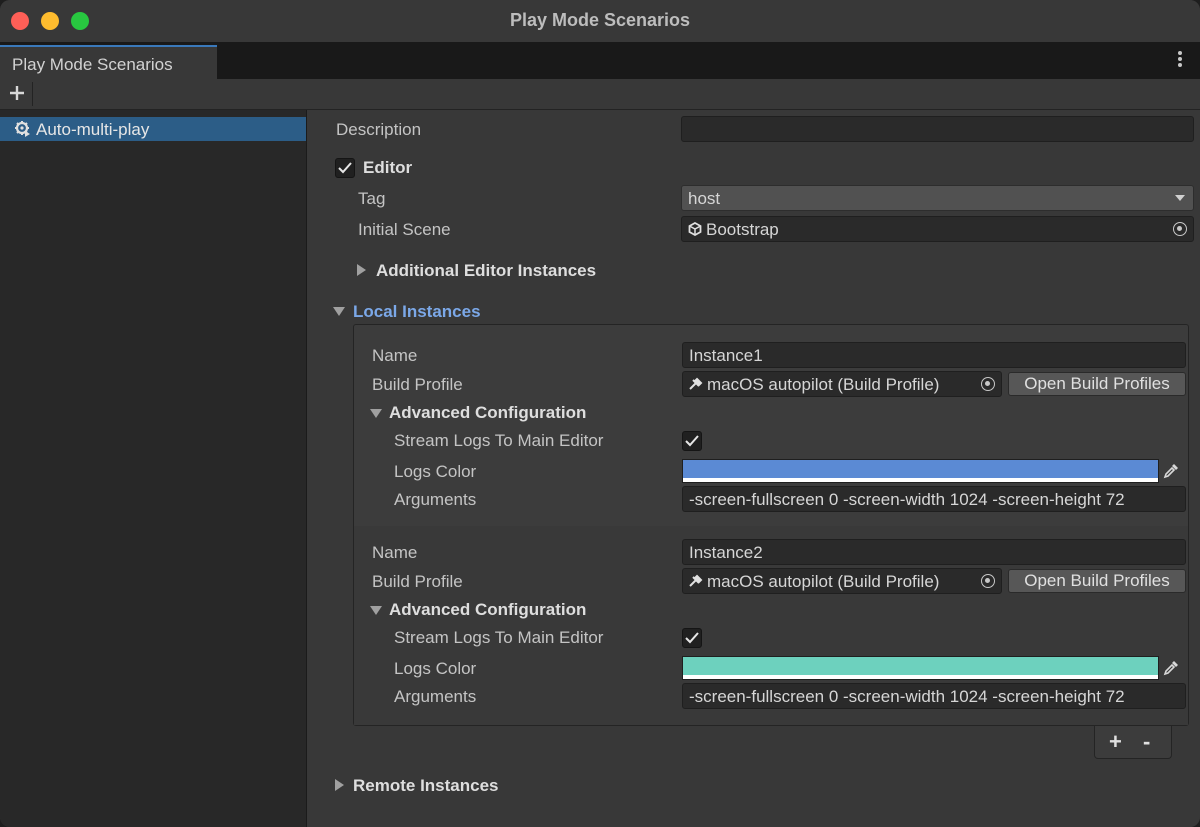  I want to click on initial-scene-label: Initial Scene, so click(404, 229).